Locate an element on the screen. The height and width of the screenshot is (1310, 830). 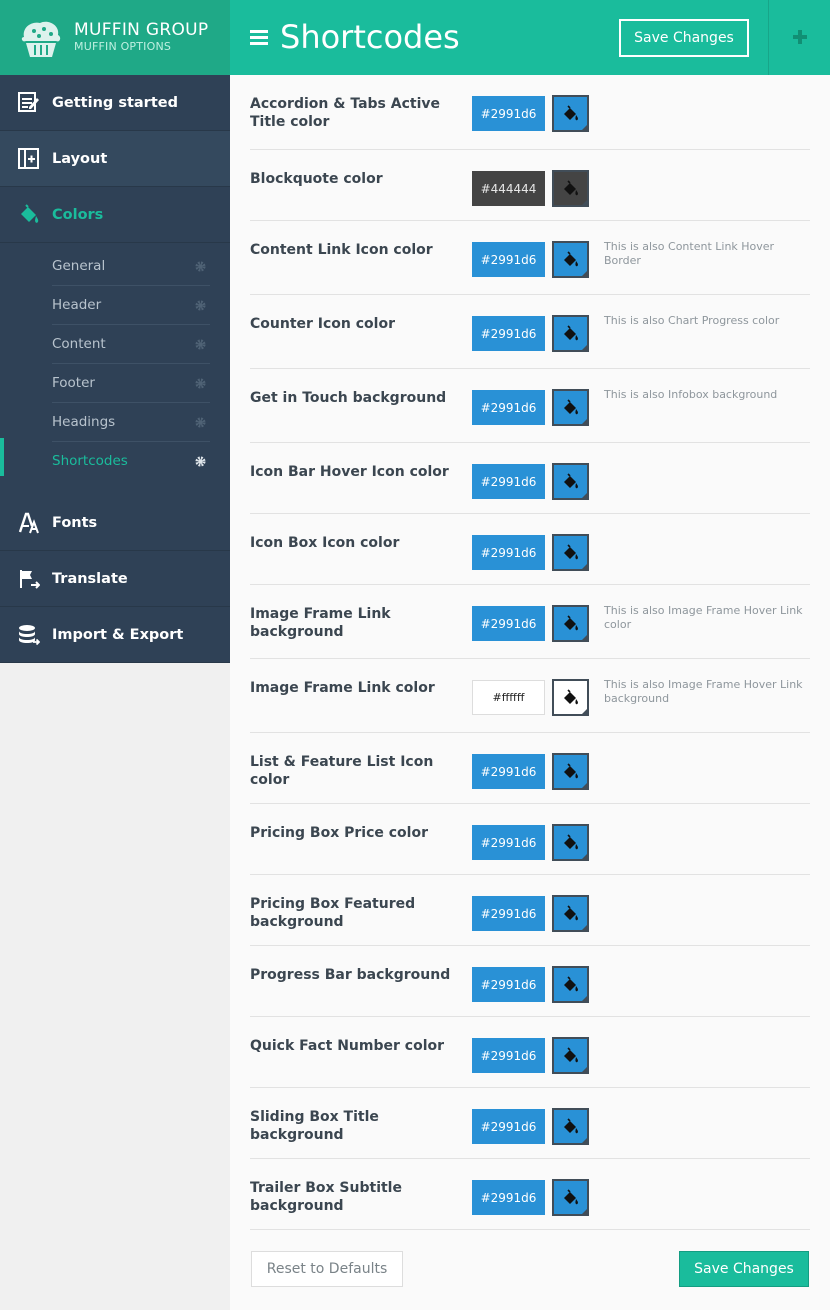
option-hint: This is also Content Link Hover Border is located at coordinates (689, 253).